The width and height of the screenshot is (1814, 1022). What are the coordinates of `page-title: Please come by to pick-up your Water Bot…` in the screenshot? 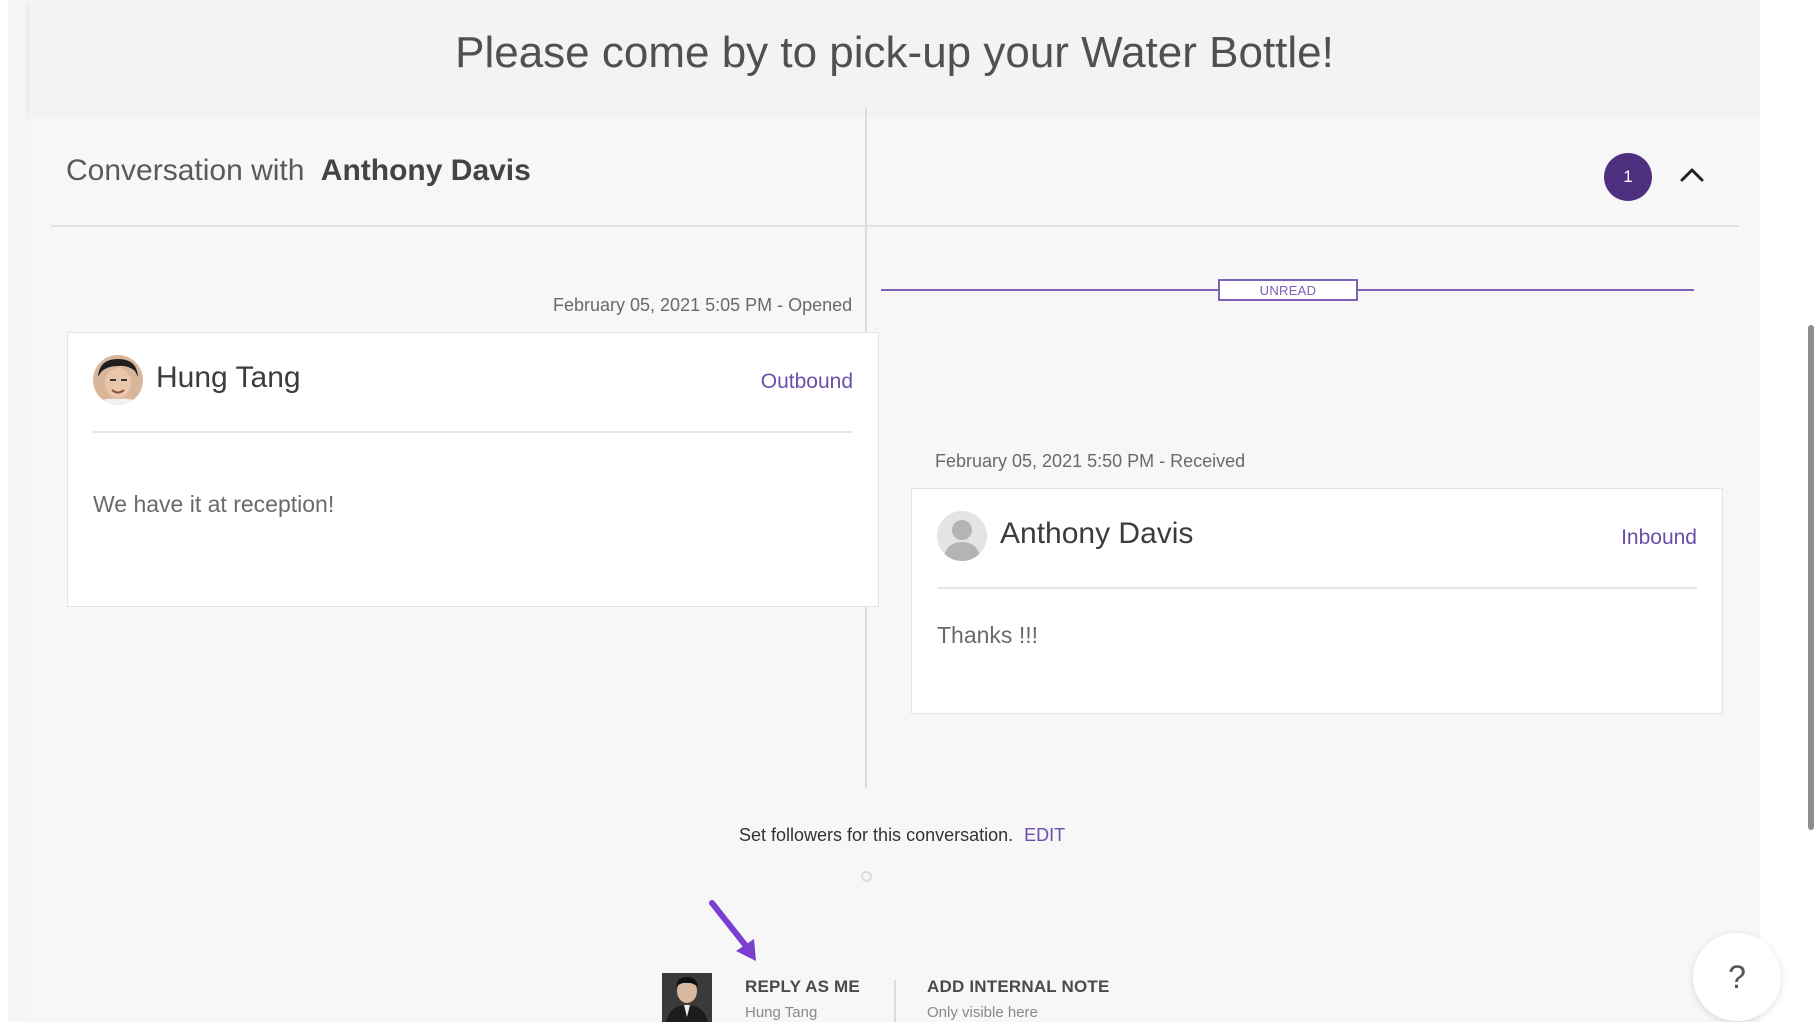 It's located at (894, 52).